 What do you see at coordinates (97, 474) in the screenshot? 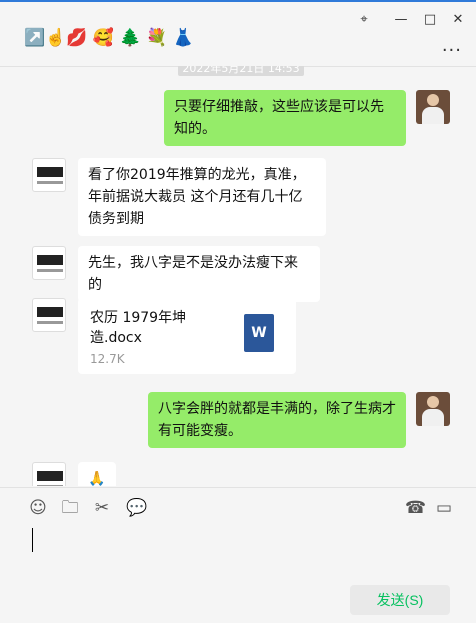
I see `message-bubble: 🙏` at bounding box center [97, 474].